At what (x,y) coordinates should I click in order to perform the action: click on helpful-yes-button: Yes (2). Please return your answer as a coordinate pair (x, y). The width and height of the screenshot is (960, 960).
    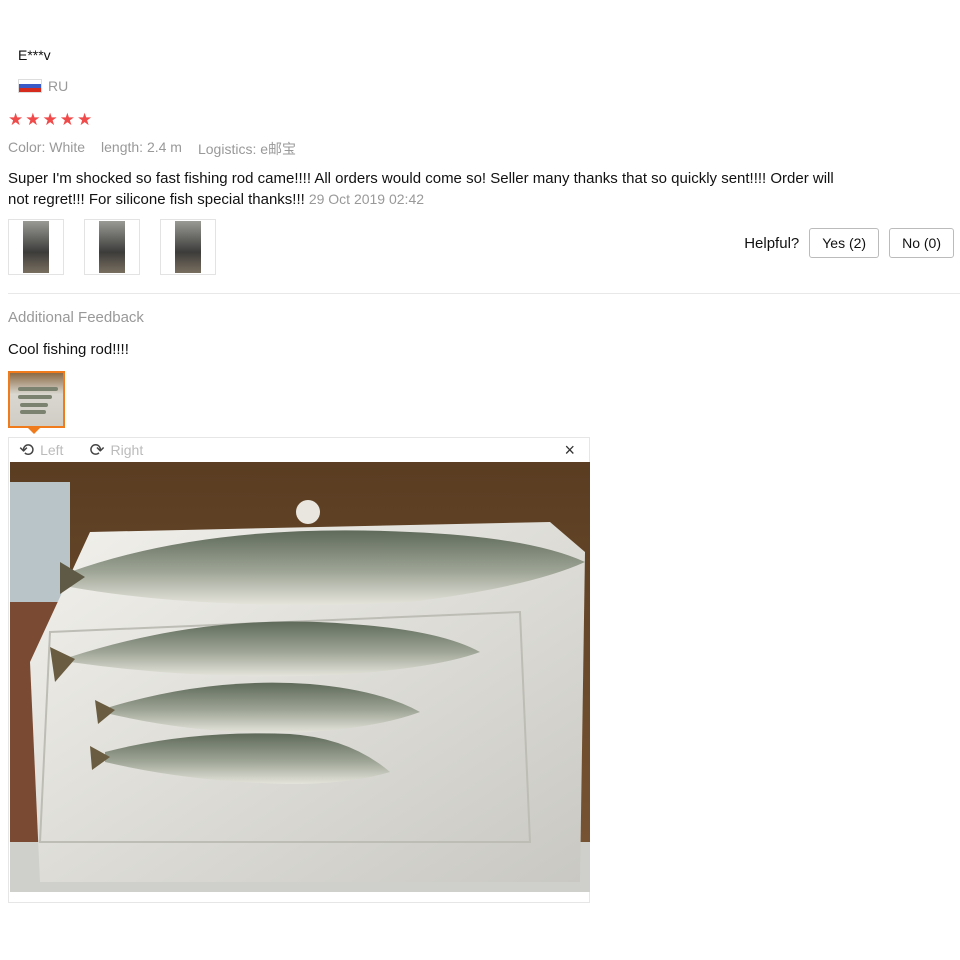
    Looking at the image, I should click on (844, 243).